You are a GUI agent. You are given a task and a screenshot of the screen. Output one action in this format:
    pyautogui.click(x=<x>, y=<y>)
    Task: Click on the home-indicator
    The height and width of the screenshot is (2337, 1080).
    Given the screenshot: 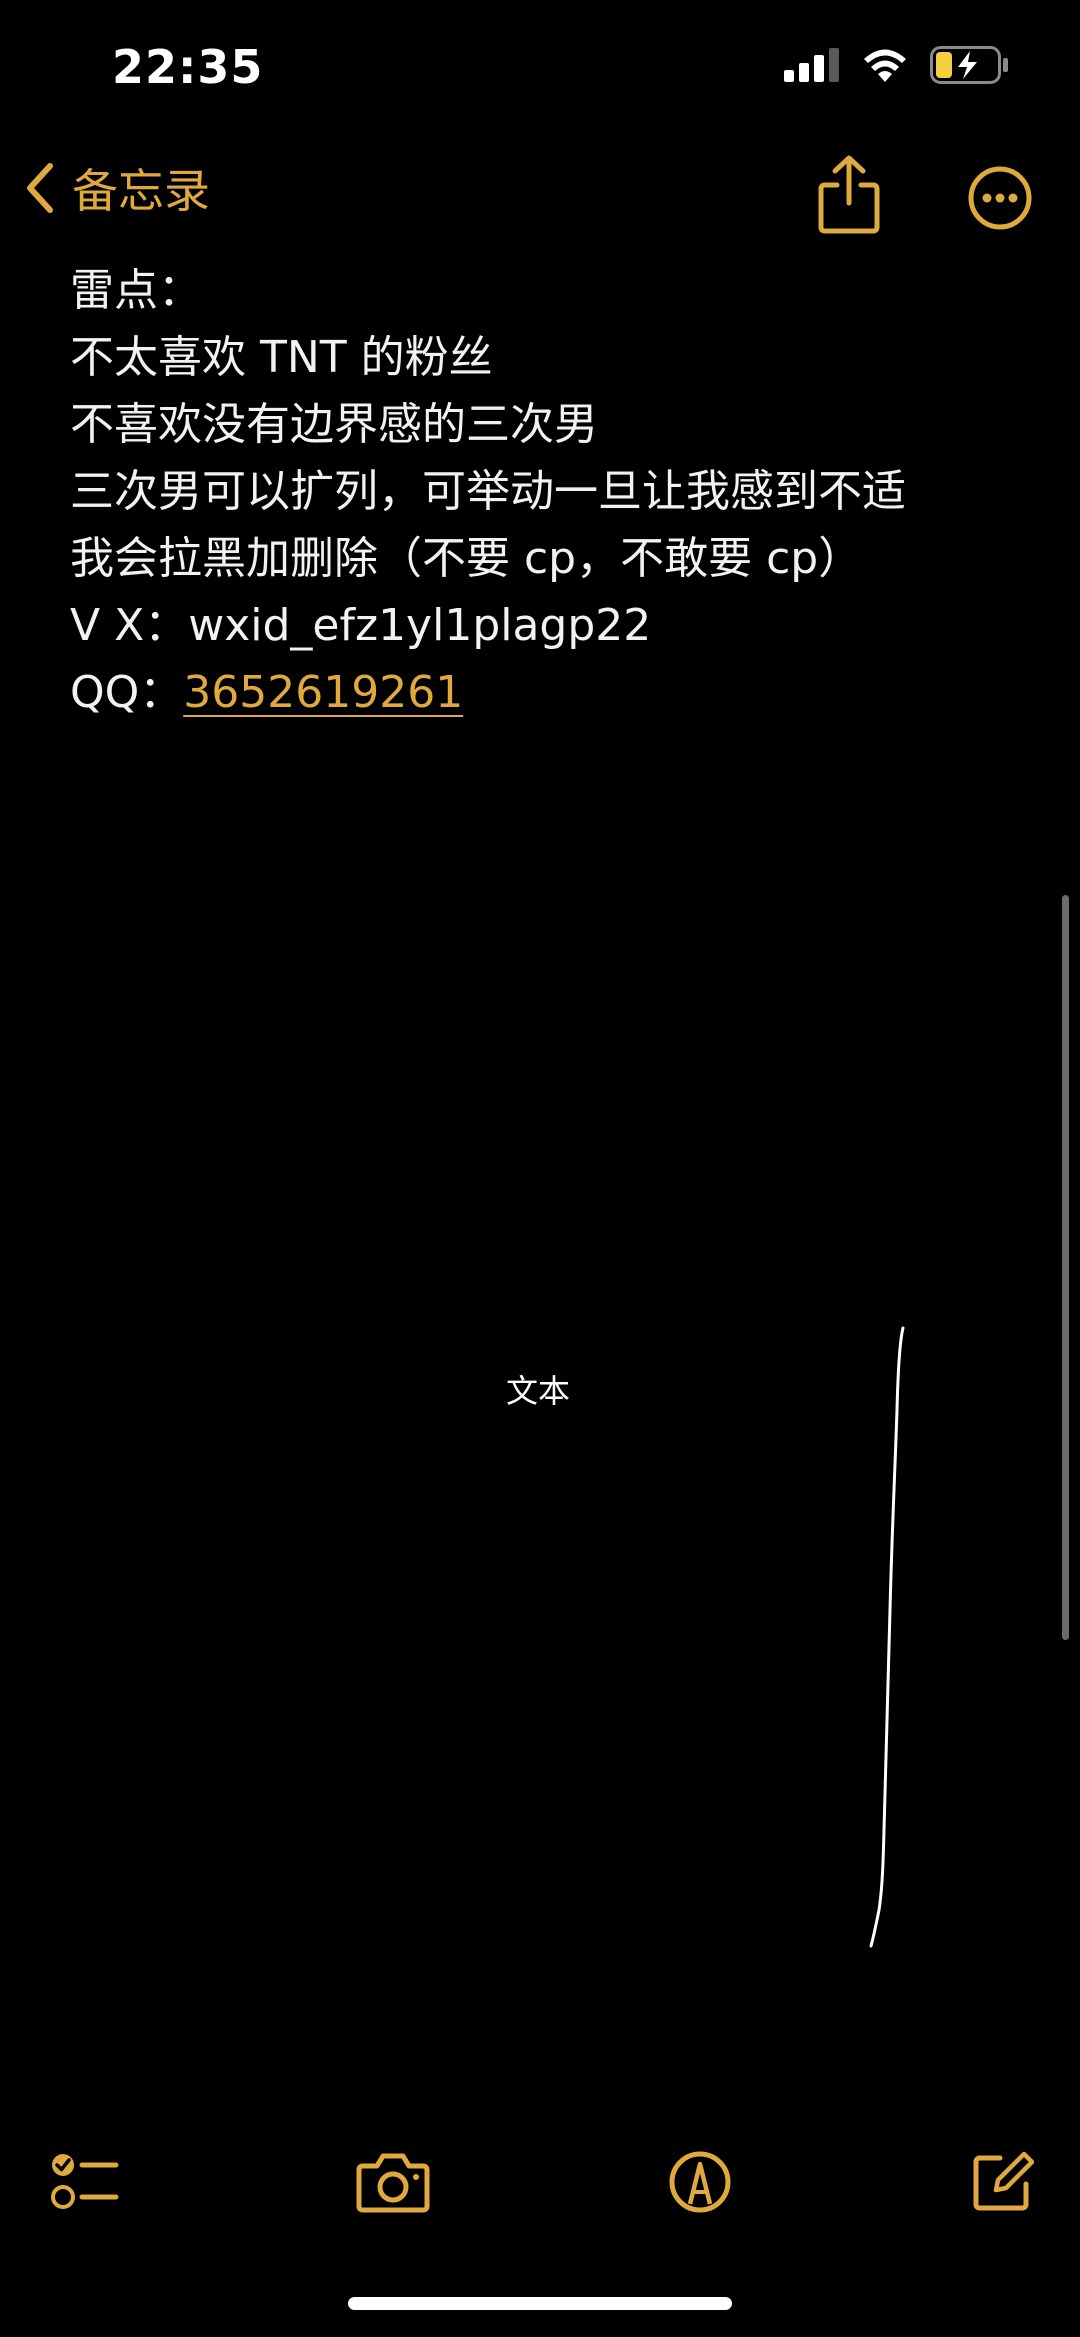 What is the action you would take?
    pyautogui.click(x=540, y=2303)
    